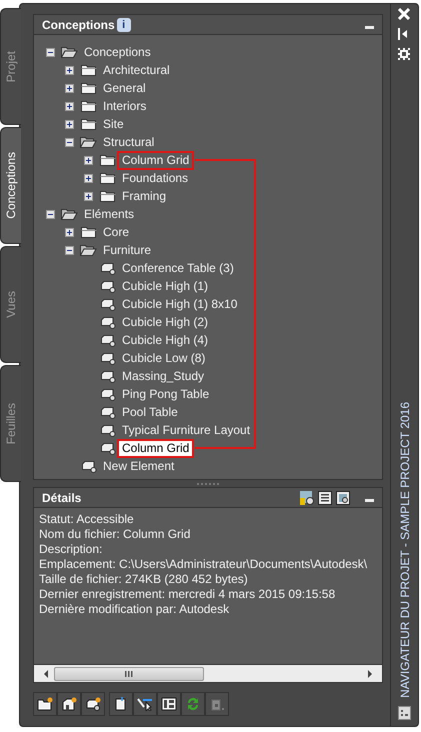 This screenshot has height=732, width=421. Describe the element at coordinates (370, 673) in the screenshot. I see `scroll-right-icon` at that location.